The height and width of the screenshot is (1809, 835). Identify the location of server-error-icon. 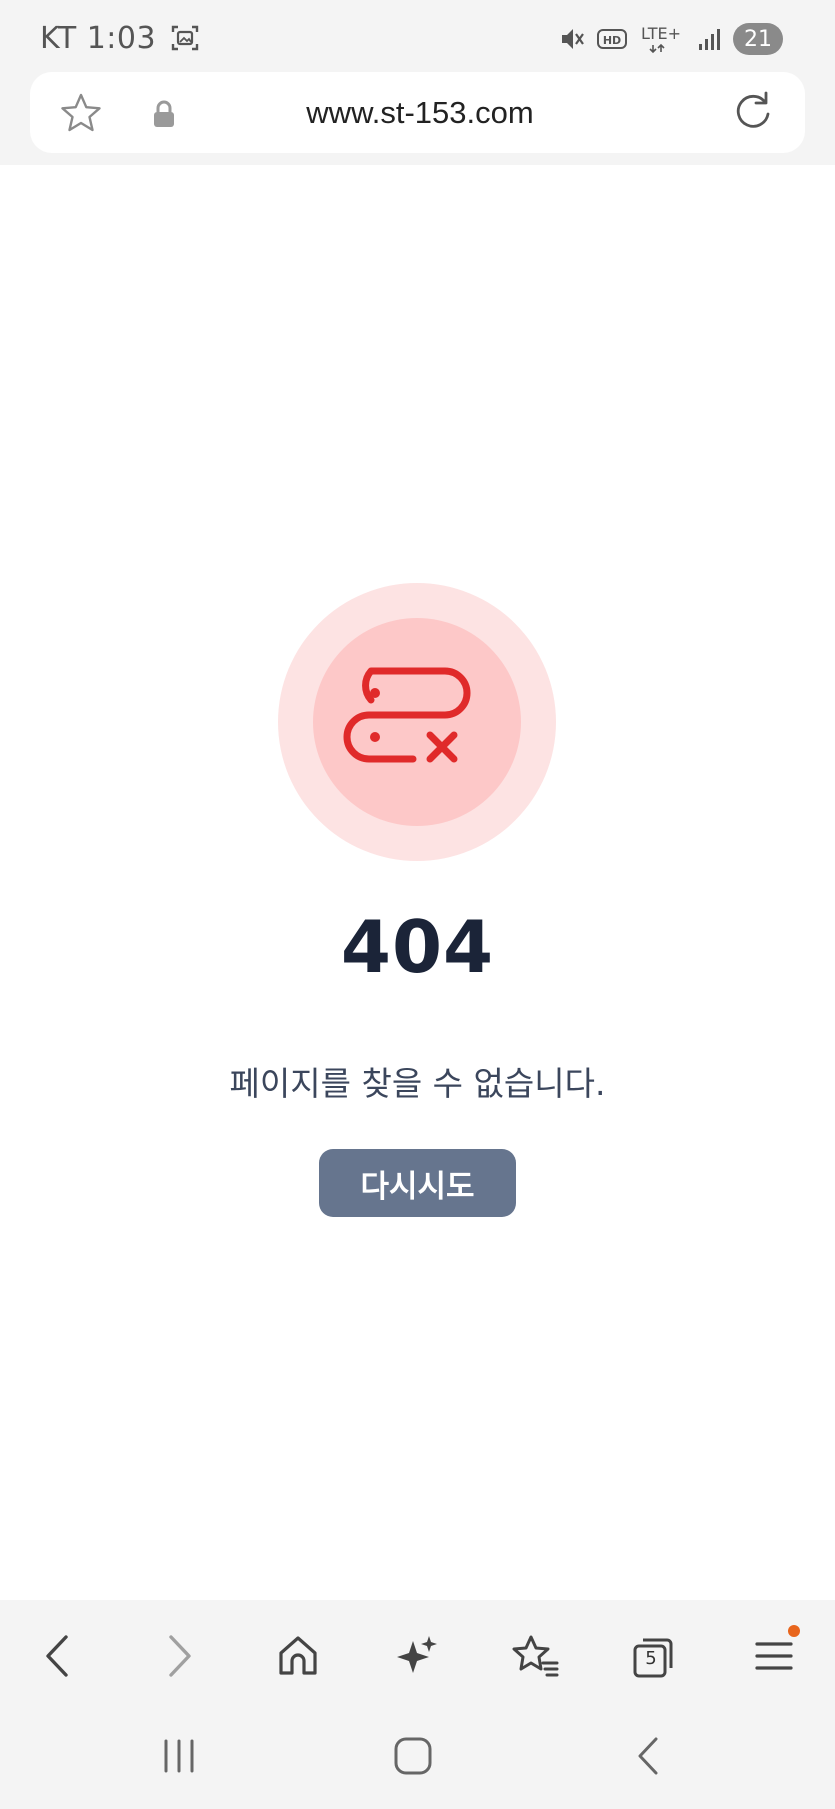
(417, 722).